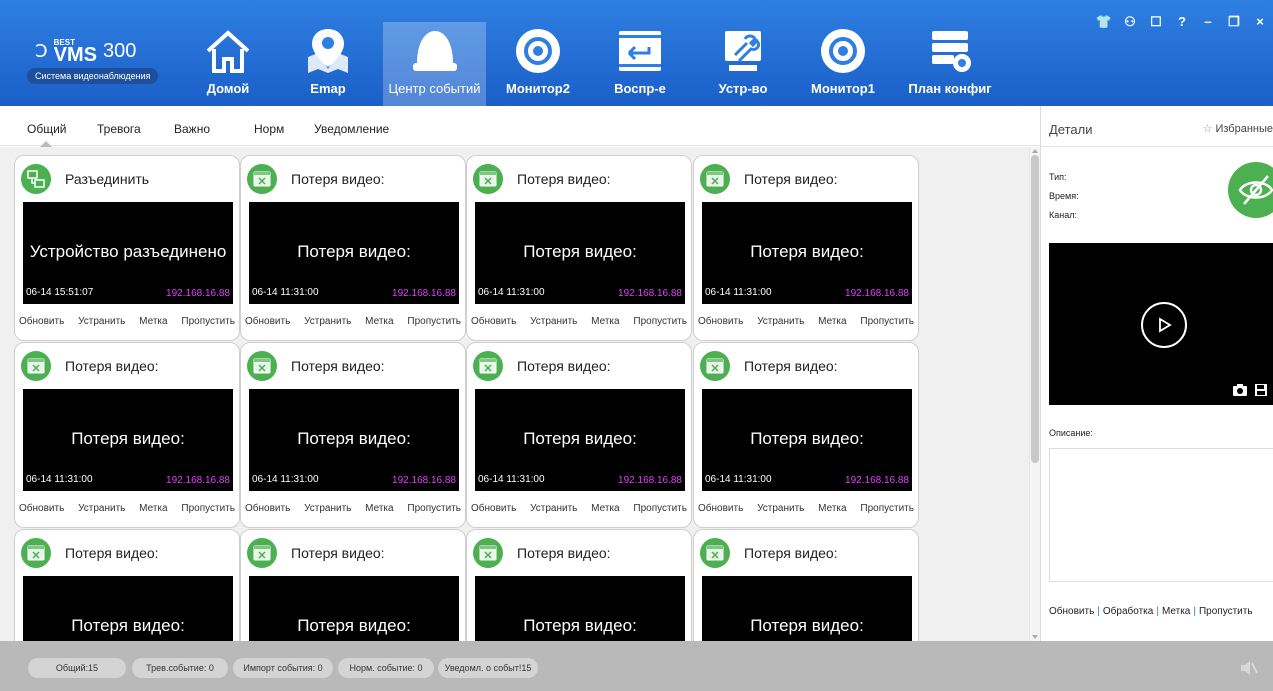 The width and height of the screenshot is (1273, 691). Describe the element at coordinates (1260, 22) in the screenshot. I see `close-icon: ×` at that location.